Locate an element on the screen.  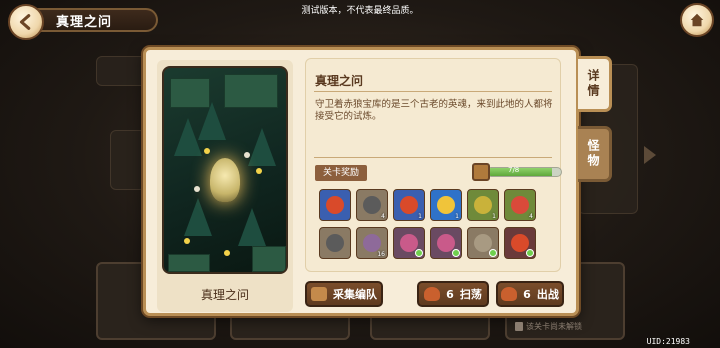
stage-preview-card: 真理之问 is located at coordinates (225, 186).